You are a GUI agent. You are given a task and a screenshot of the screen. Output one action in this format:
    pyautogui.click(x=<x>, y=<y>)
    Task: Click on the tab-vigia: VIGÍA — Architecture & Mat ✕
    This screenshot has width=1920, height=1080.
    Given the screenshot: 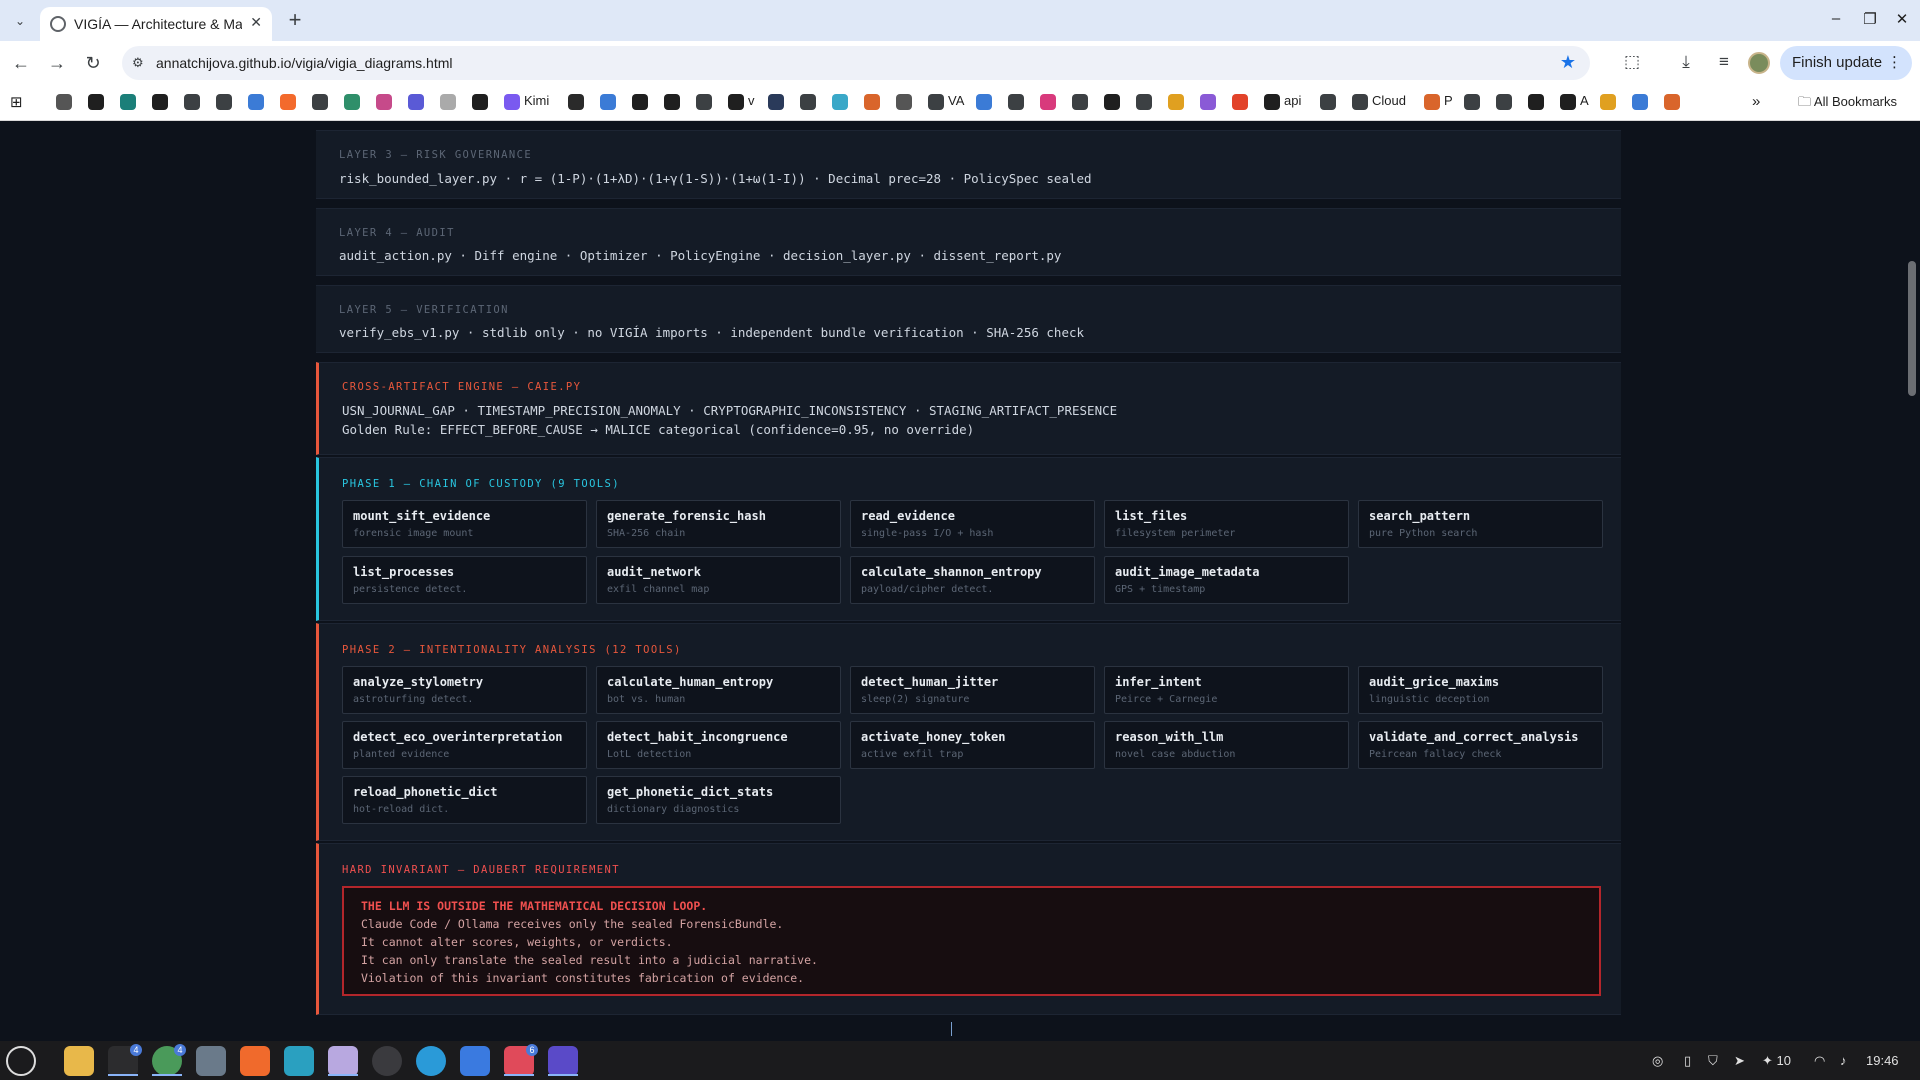 What is the action you would take?
    pyautogui.click(x=156, y=24)
    